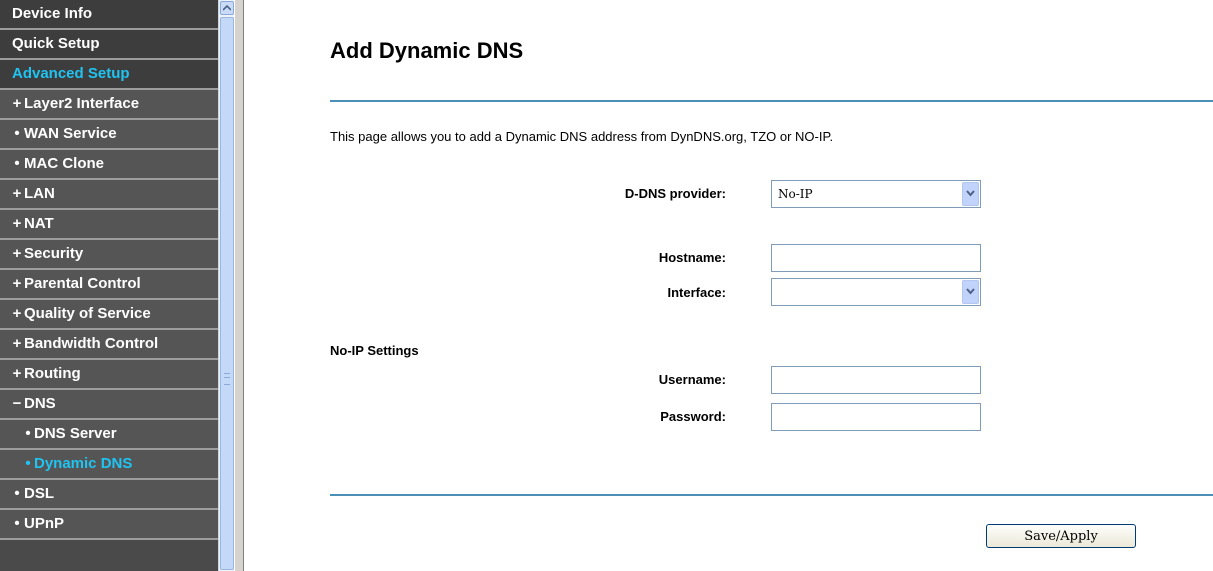 Image resolution: width=1213 pixels, height=571 pixels. Describe the element at coordinates (109, 255) in the screenshot. I see `menu-security: + Security` at that location.